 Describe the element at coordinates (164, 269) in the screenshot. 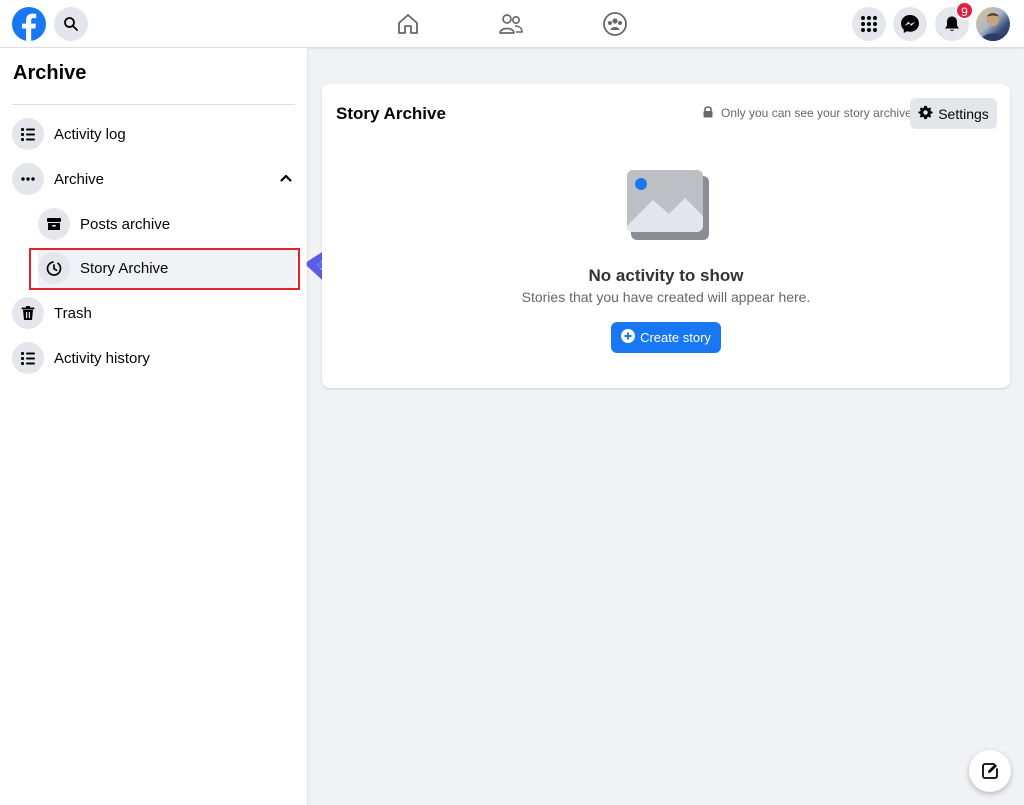

I see `highlight-annotation` at that location.